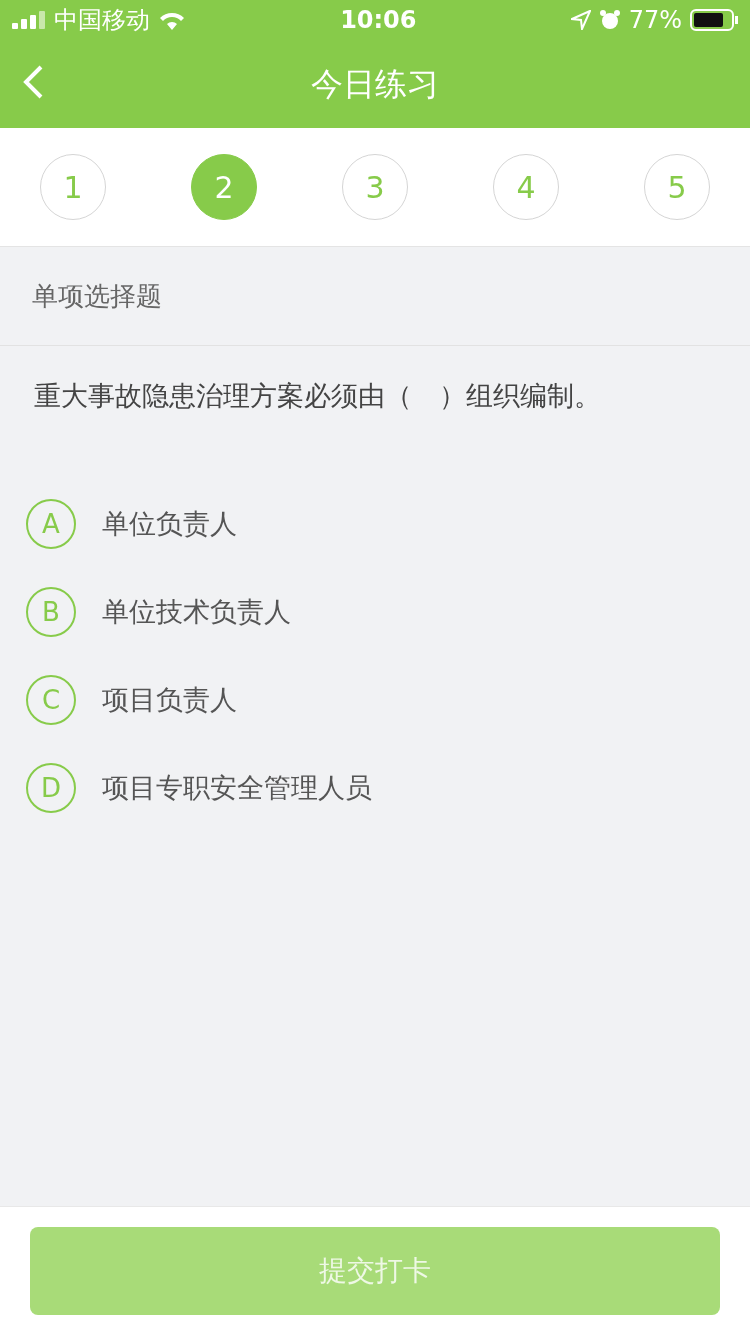  I want to click on section-heading: 单项选择题, so click(375, 296).